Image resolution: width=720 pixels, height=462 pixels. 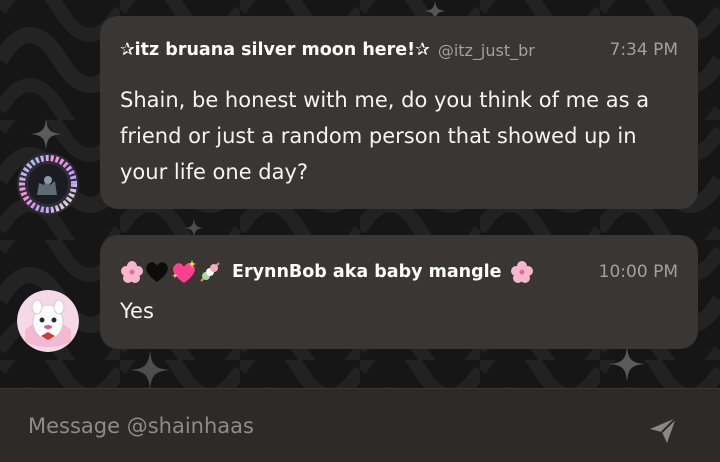 I want to click on message-timestamp: 10:00 PM, so click(x=638, y=272).